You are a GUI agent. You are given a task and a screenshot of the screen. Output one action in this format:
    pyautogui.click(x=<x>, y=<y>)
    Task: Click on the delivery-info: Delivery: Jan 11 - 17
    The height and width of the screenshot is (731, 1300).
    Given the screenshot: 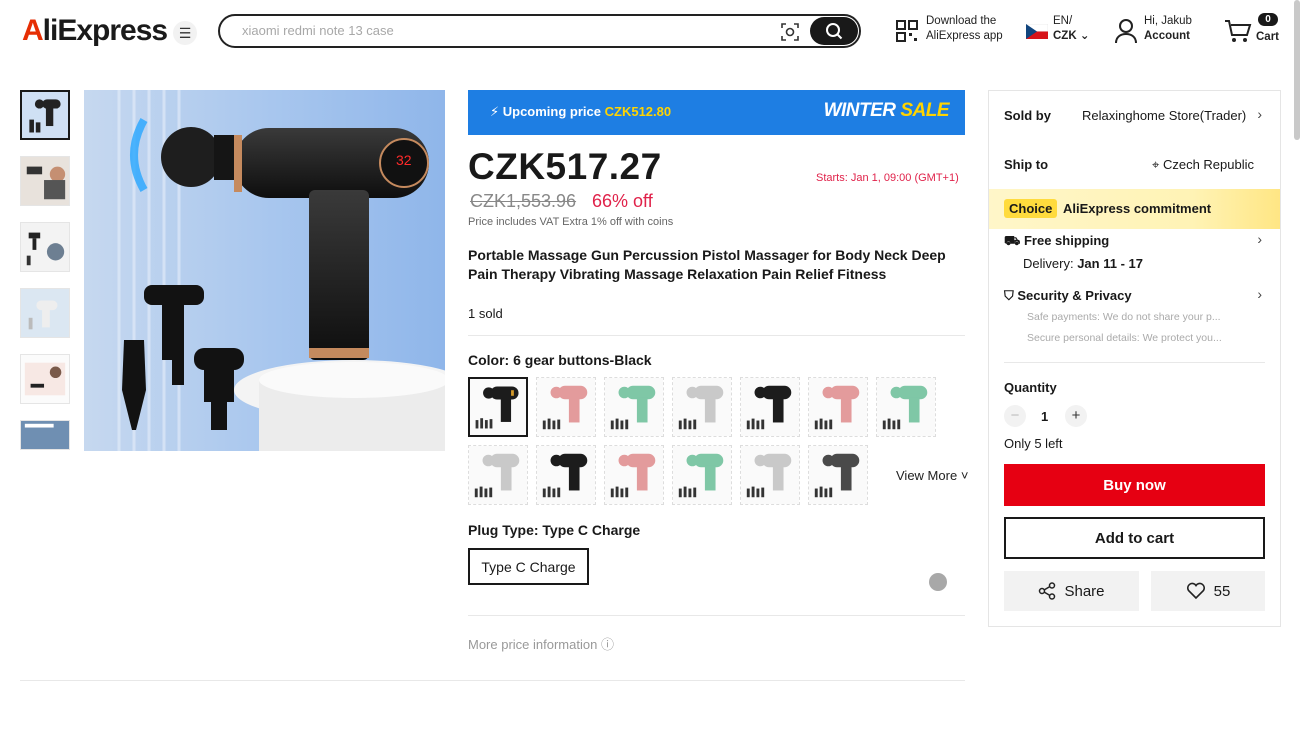 What is the action you would take?
    pyautogui.click(x=1083, y=263)
    